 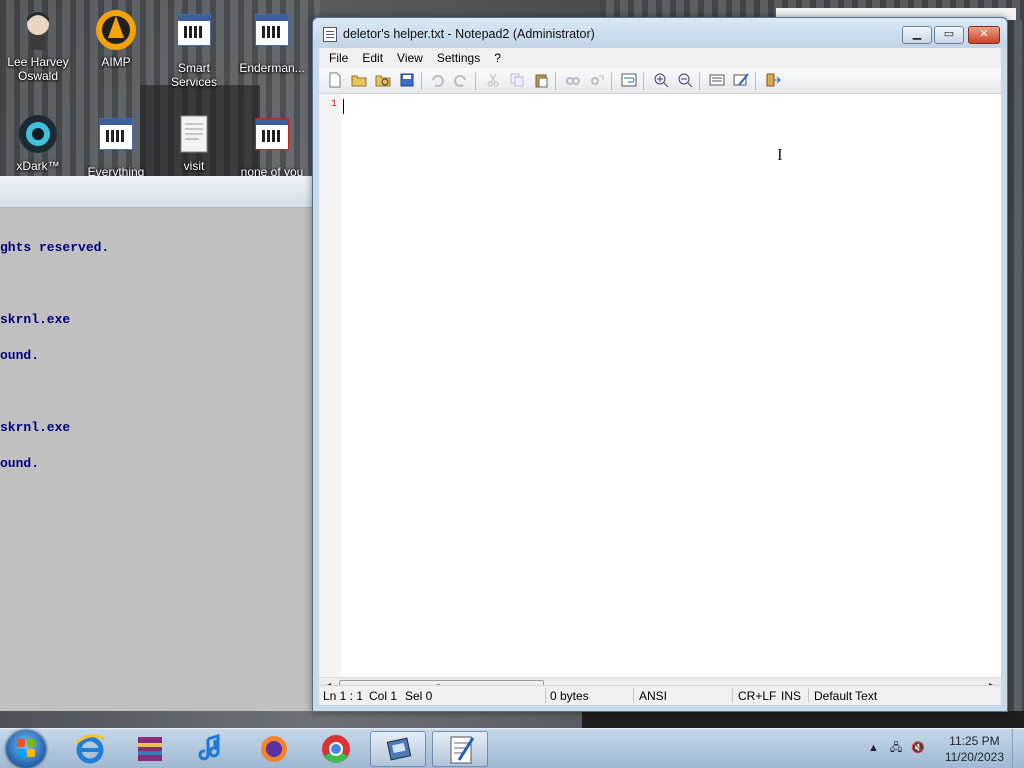 I want to click on application-icon, so click(x=399, y=749).